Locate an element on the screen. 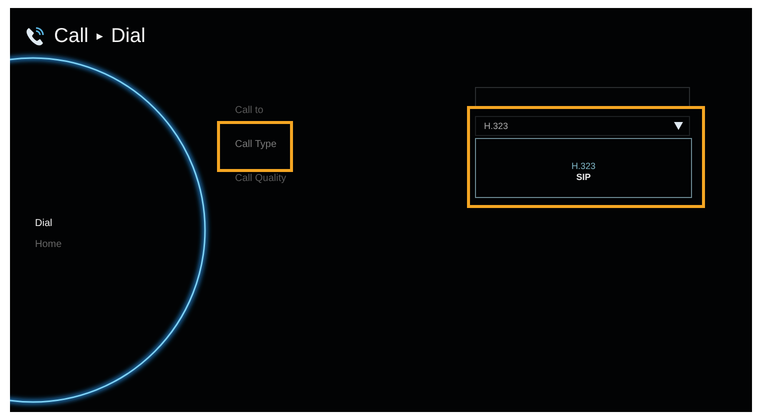  dropdown-option: SIP is located at coordinates (583, 177).